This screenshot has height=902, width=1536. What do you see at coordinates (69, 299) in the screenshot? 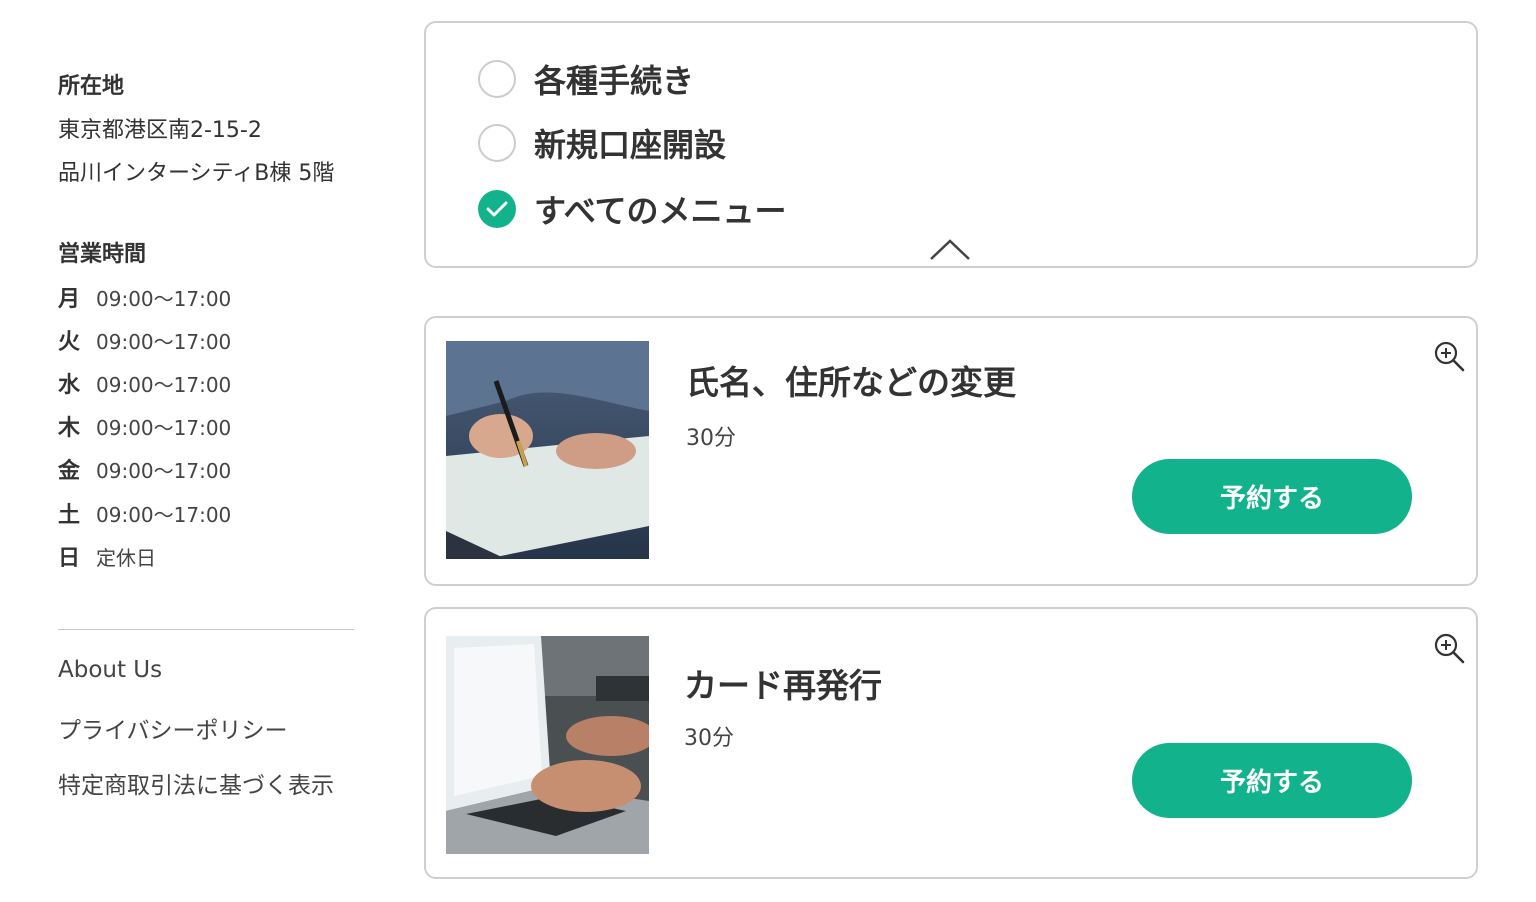
I see `hours-day: 月` at bounding box center [69, 299].